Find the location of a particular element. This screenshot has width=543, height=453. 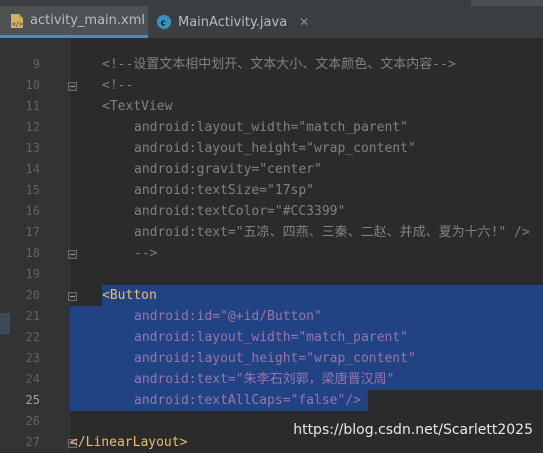

code-line: <Button is located at coordinates (306, 295).